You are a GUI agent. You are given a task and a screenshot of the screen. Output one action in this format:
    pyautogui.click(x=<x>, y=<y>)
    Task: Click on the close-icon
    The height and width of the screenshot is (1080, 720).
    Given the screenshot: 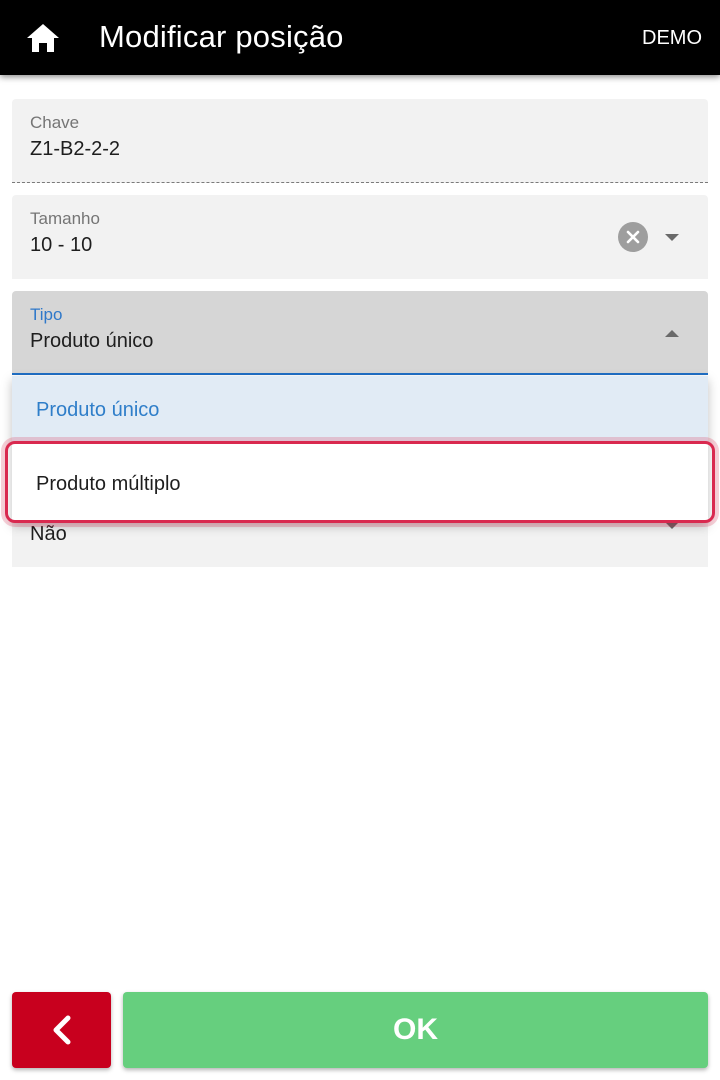 What is the action you would take?
    pyautogui.click(x=633, y=237)
    